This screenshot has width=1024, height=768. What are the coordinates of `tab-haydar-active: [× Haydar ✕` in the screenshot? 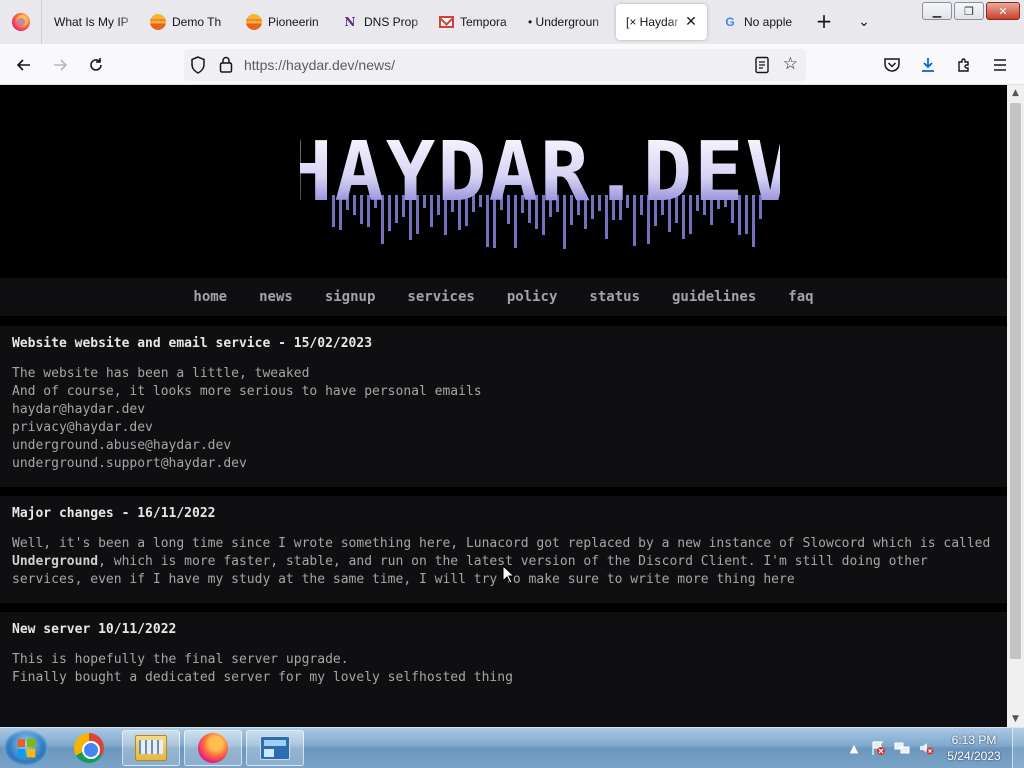 It's located at (661, 22).